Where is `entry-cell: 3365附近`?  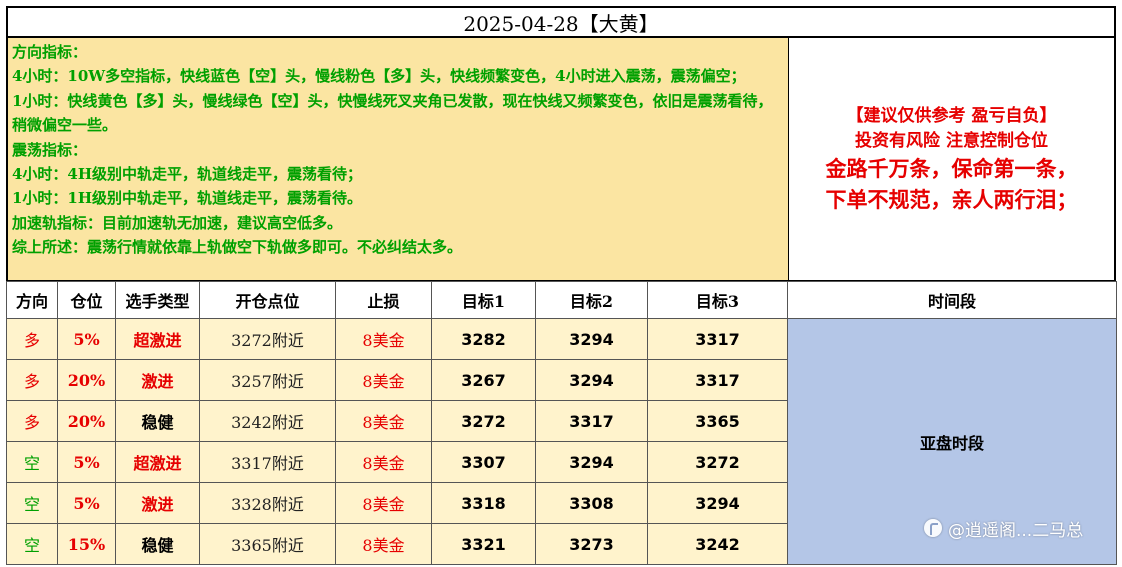 entry-cell: 3365附近 is located at coordinates (267, 544).